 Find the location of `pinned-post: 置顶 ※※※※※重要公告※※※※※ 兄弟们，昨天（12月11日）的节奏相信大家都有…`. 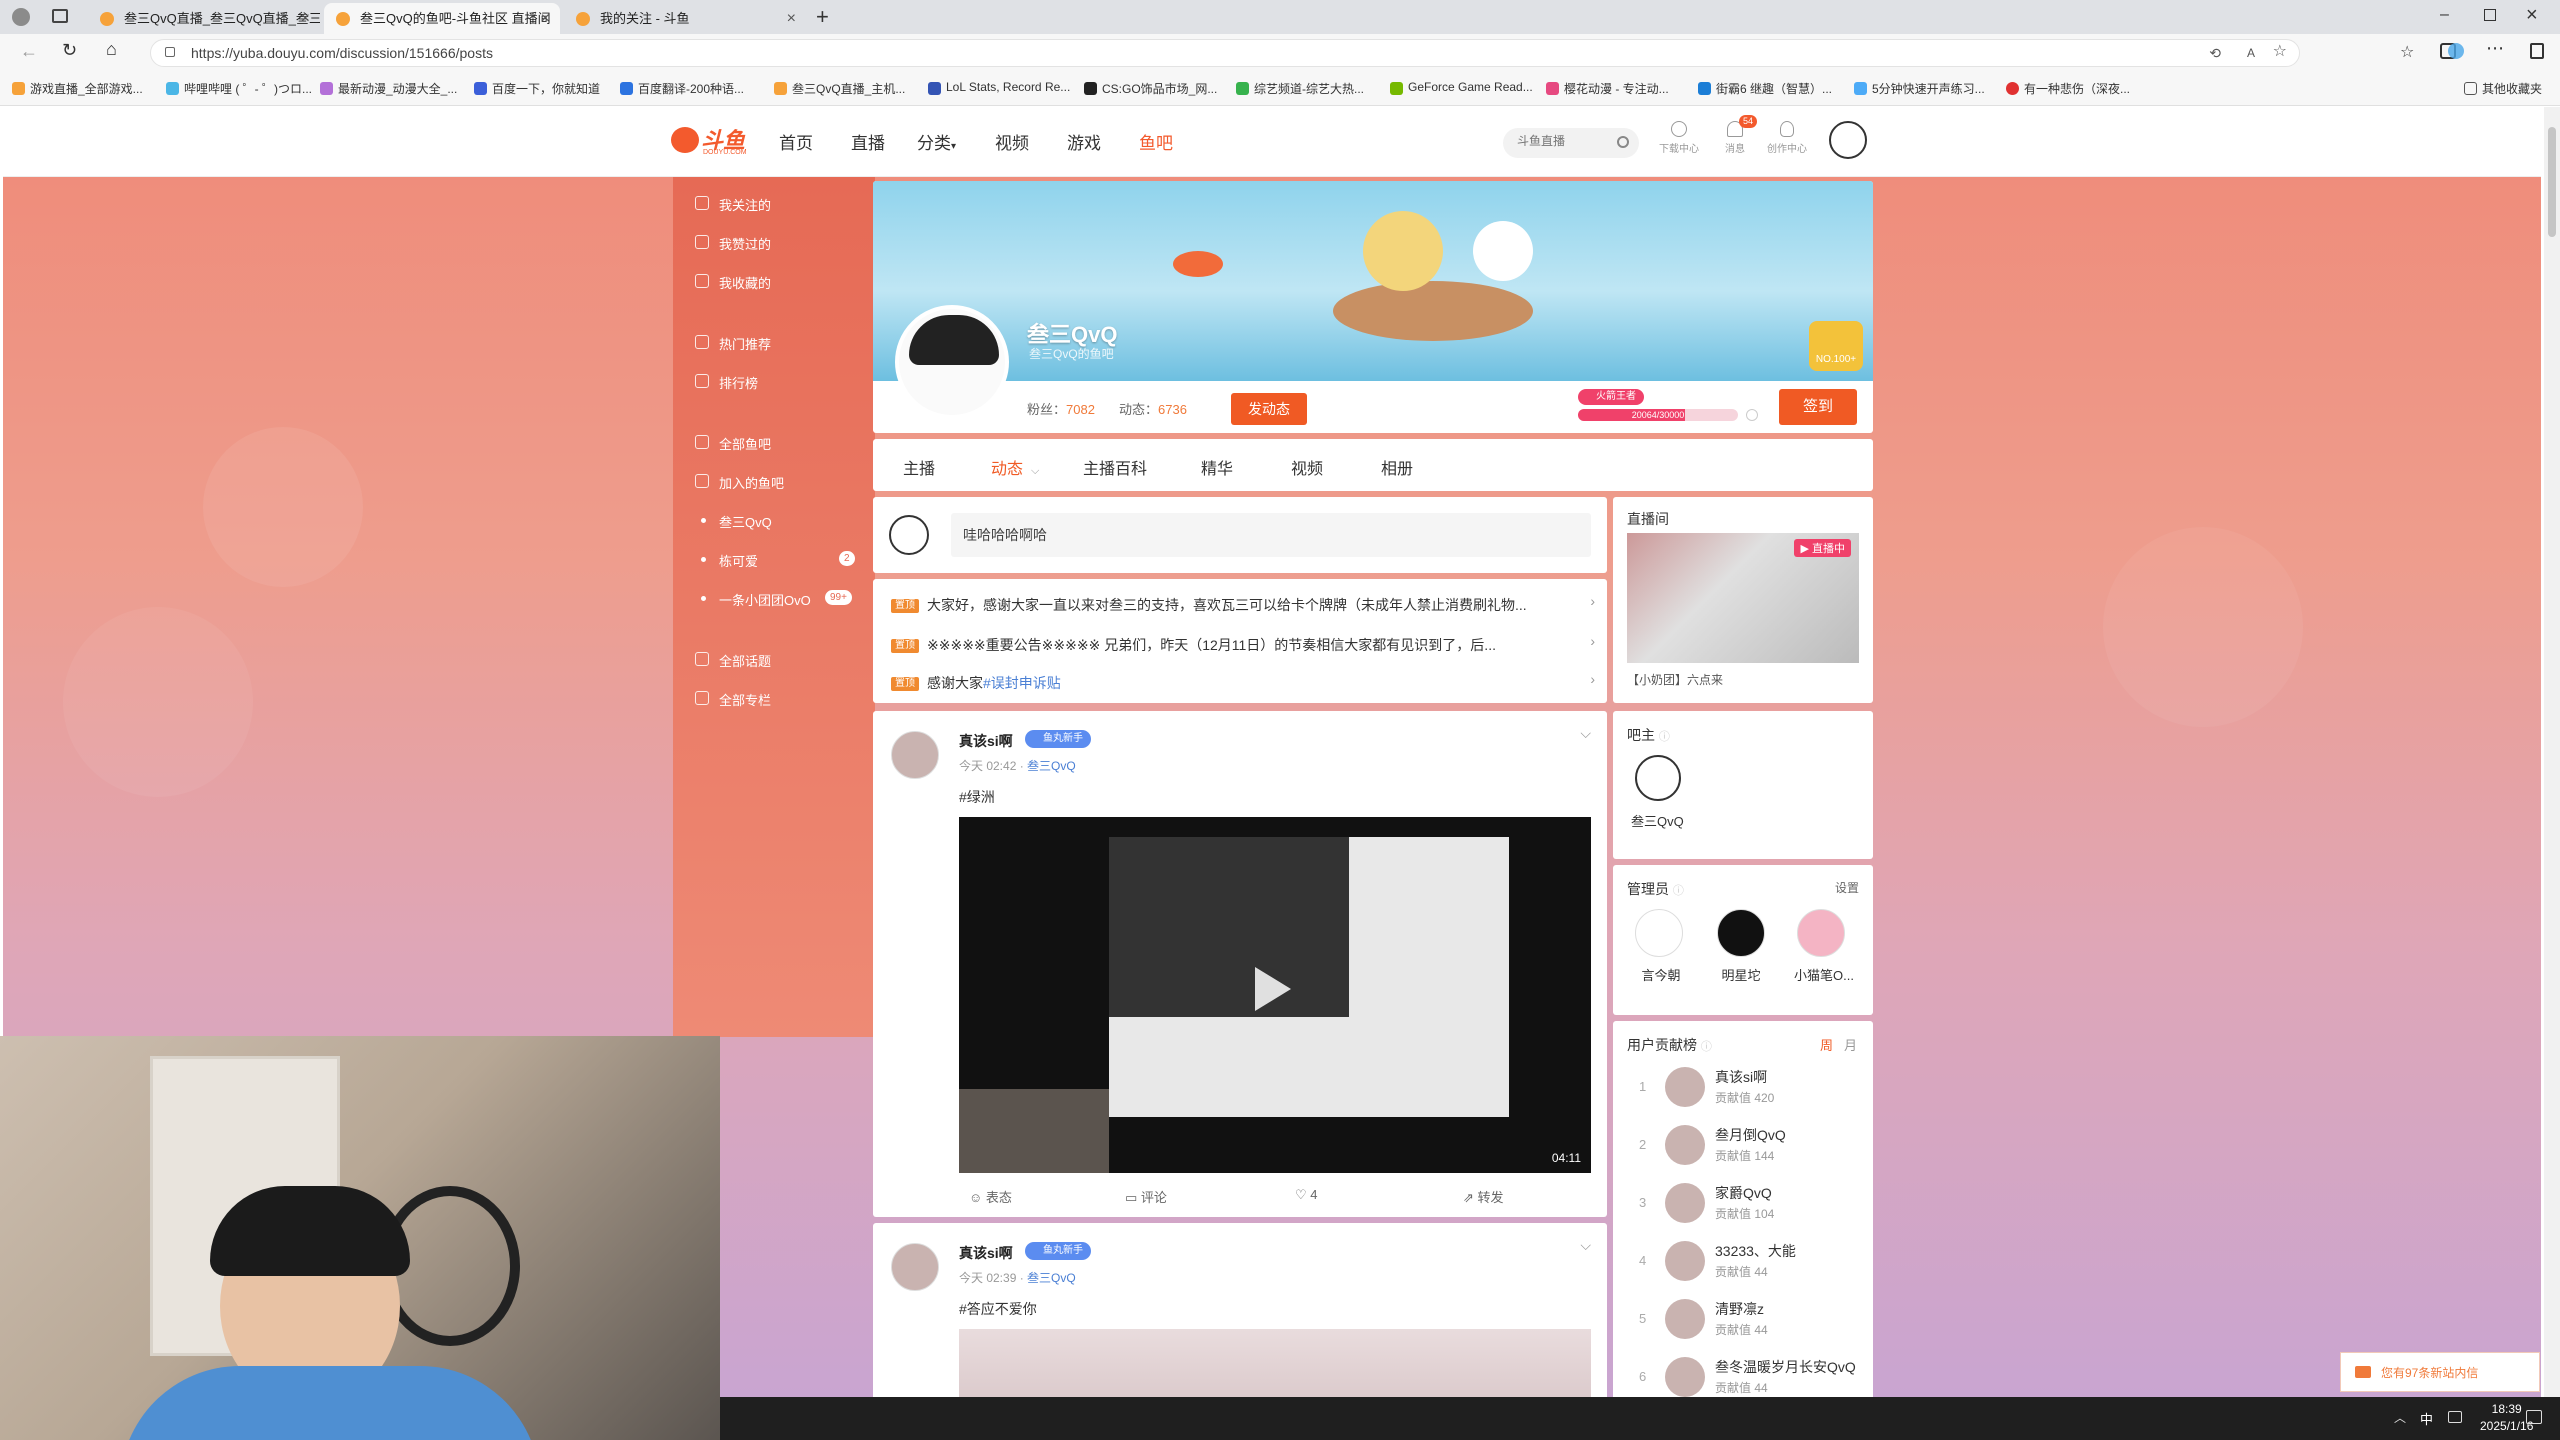

pinned-post: 置顶 ※※※※※重要公告※※※※※ 兄弟们，昨天（12月11日）的节奏相信大家都有… is located at coordinates (1211, 645).